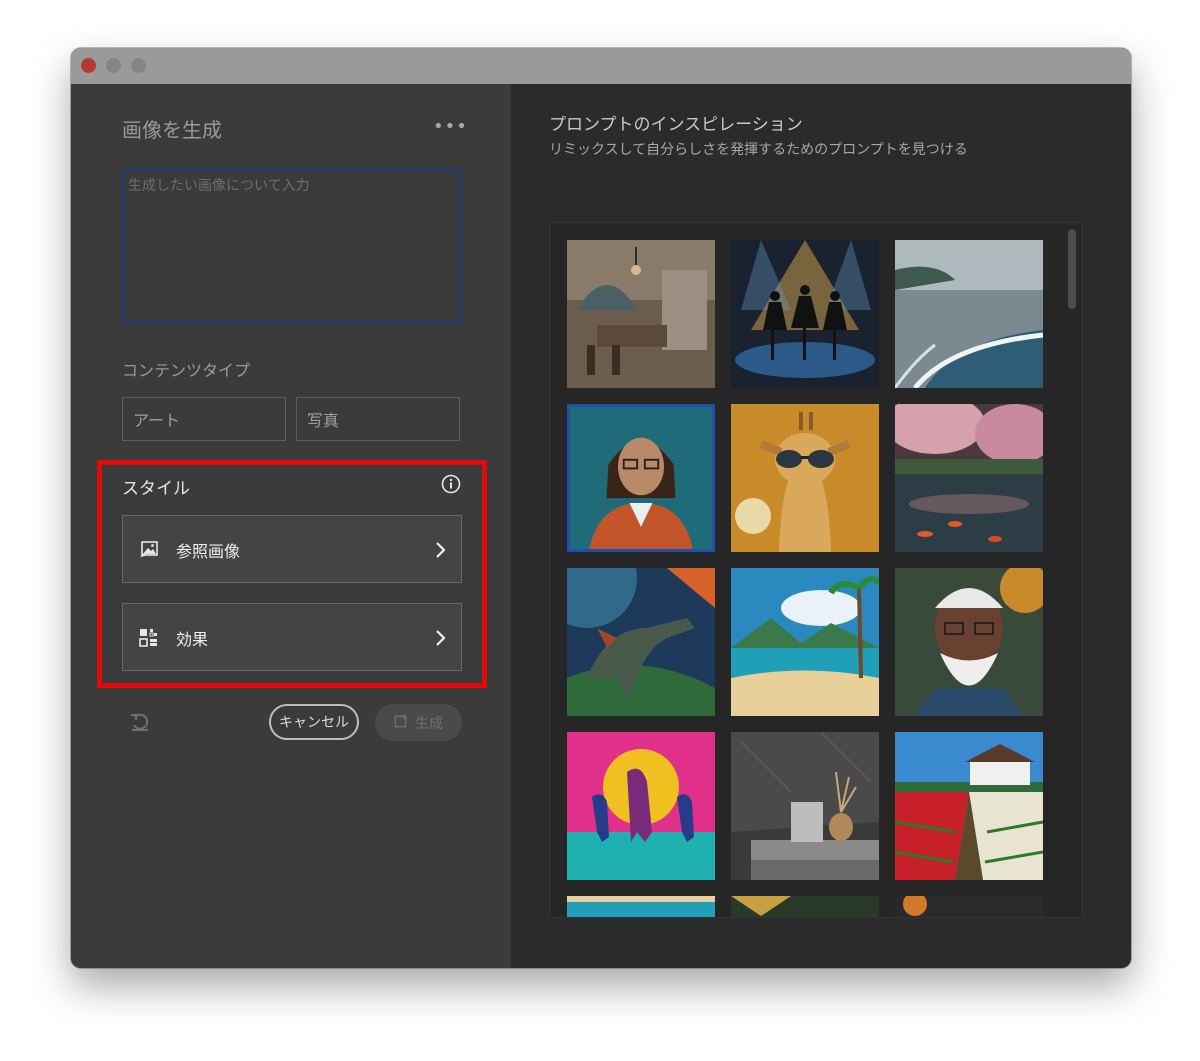 The width and height of the screenshot is (1200, 1061). Describe the element at coordinates (204, 419) in the screenshot. I see `content-type-art-button: アート` at that location.